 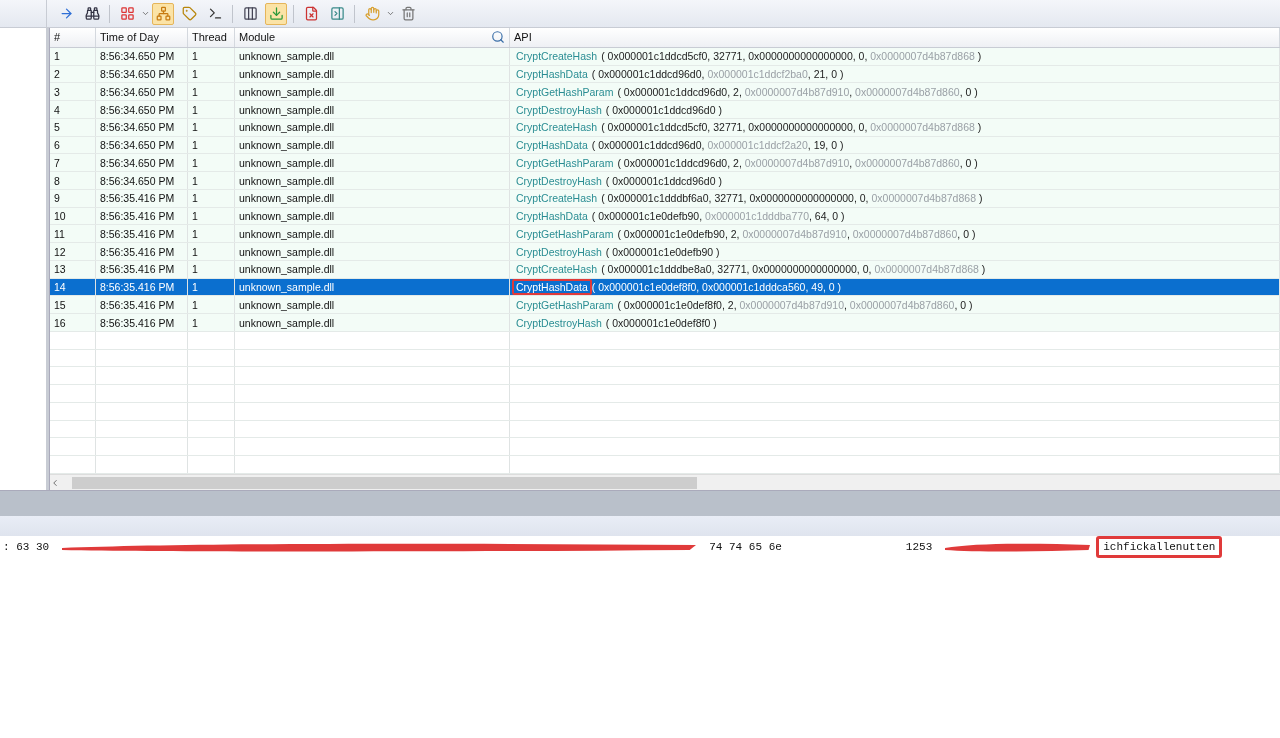 I want to click on api-argument: ( 0x000001c1e0def8f0, 0x000001c1dddca560, 49, 0 ), so click(x=716, y=287).